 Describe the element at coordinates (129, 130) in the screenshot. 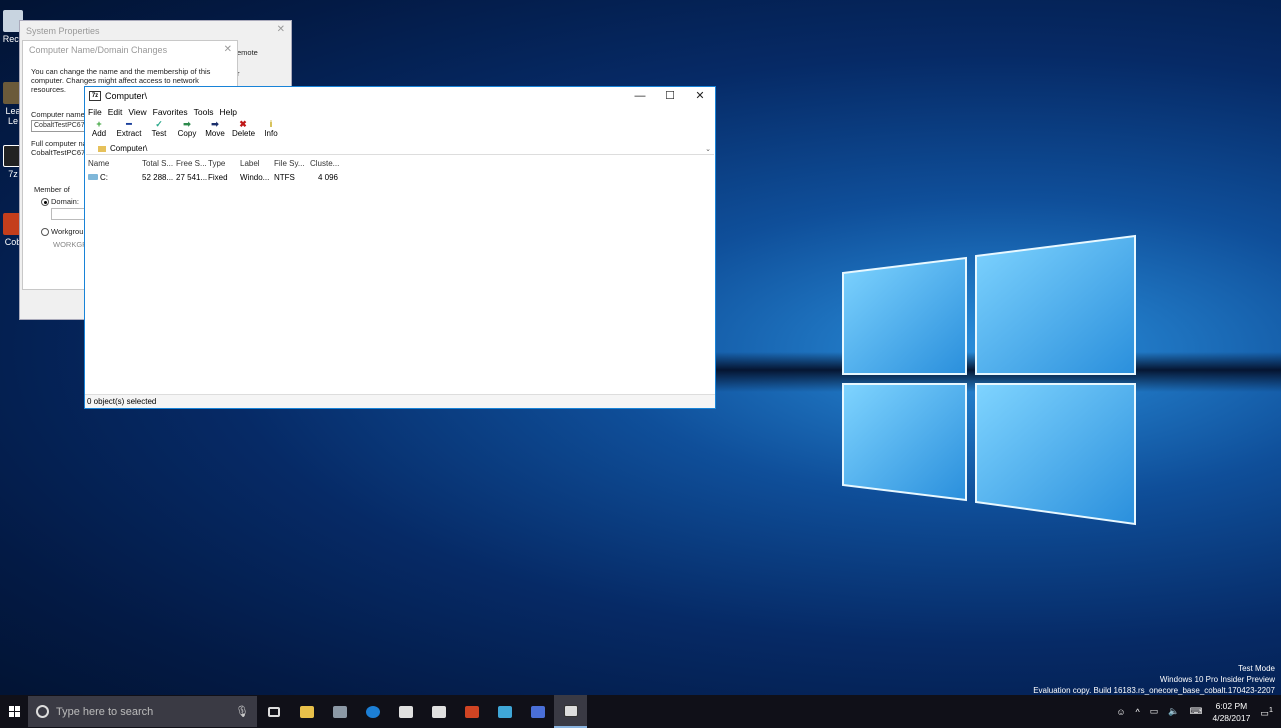

I see `extract-button: ━ Extract` at that location.